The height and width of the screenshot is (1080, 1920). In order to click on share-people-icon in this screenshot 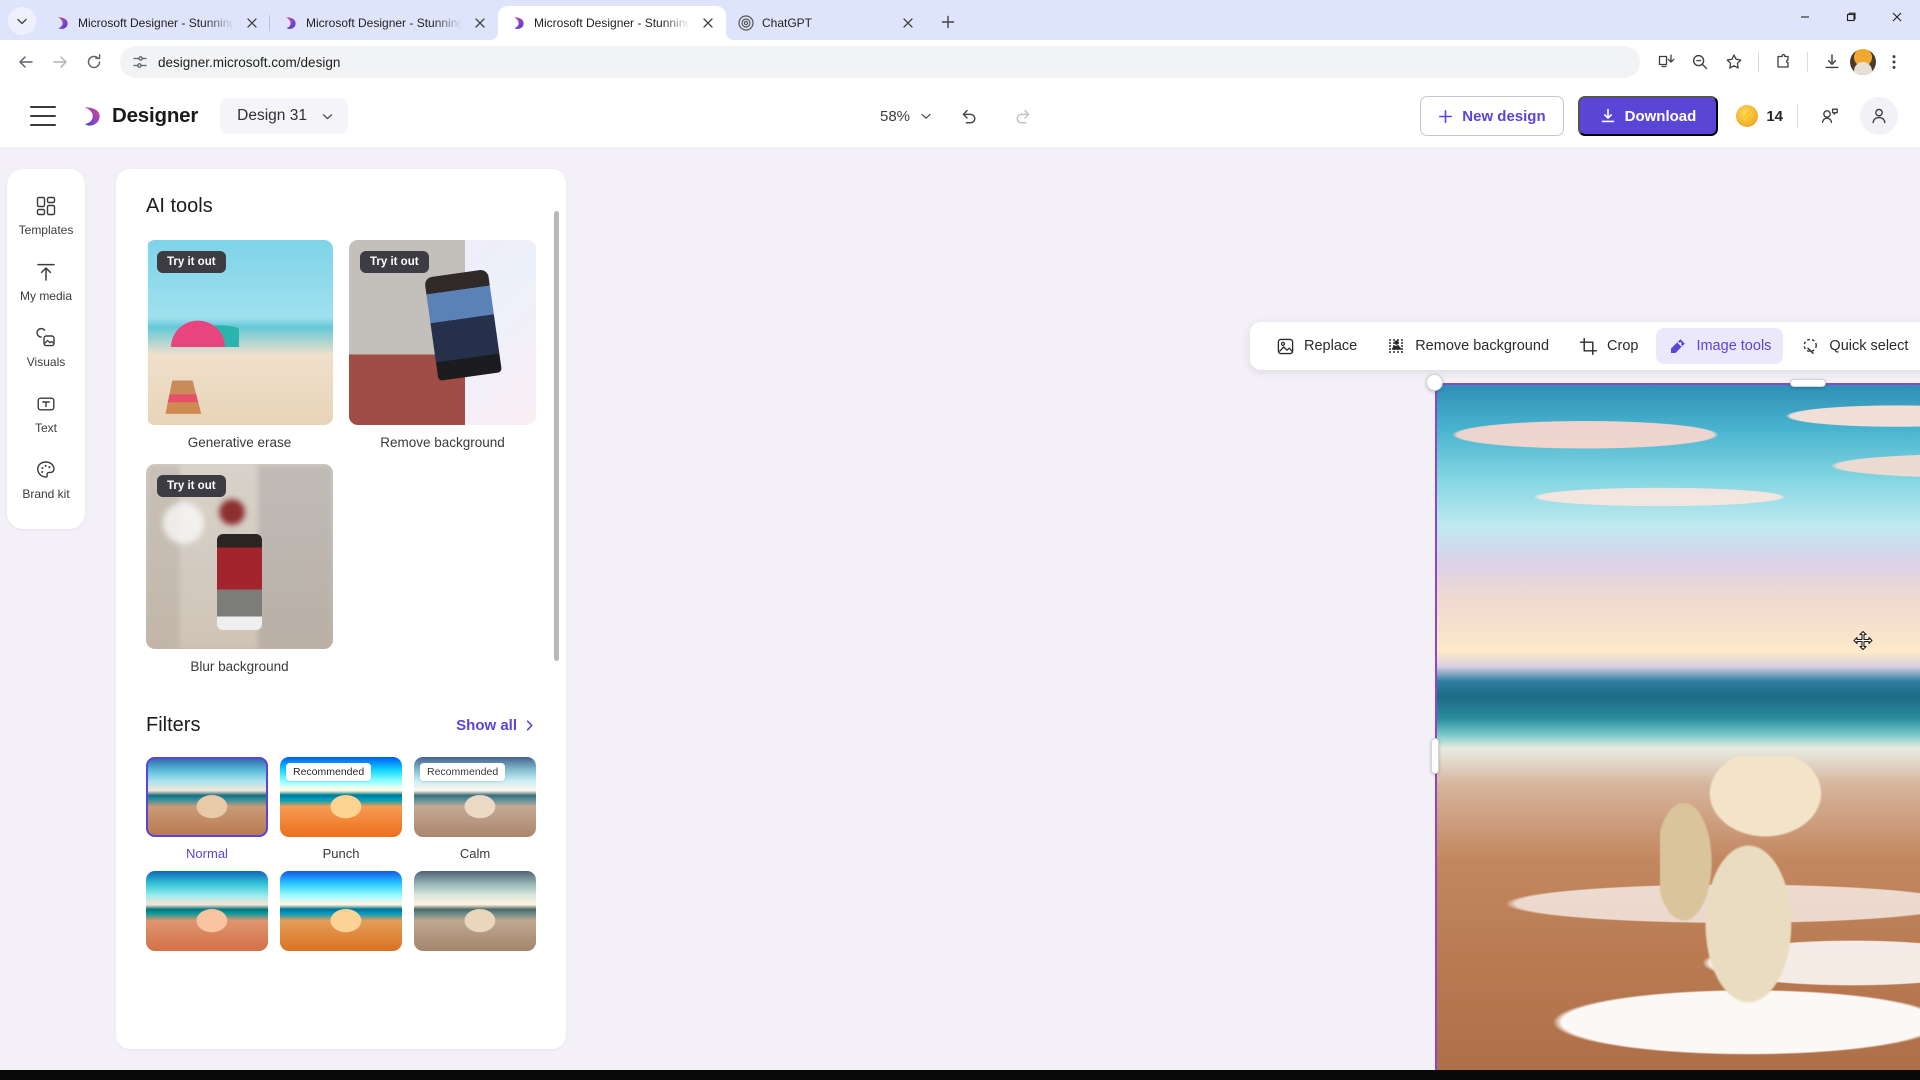, I will do `click(1829, 115)`.